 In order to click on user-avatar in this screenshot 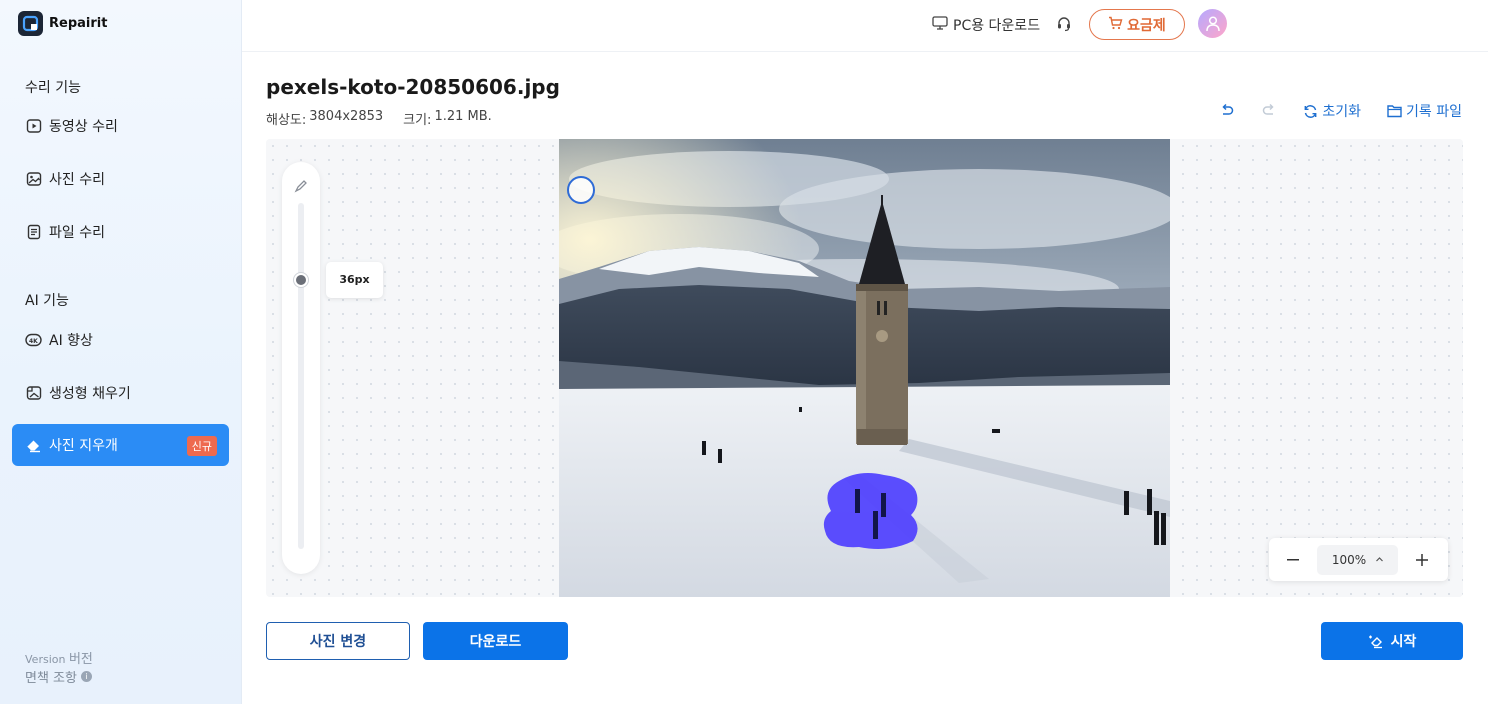, I will do `click(1212, 23)`.